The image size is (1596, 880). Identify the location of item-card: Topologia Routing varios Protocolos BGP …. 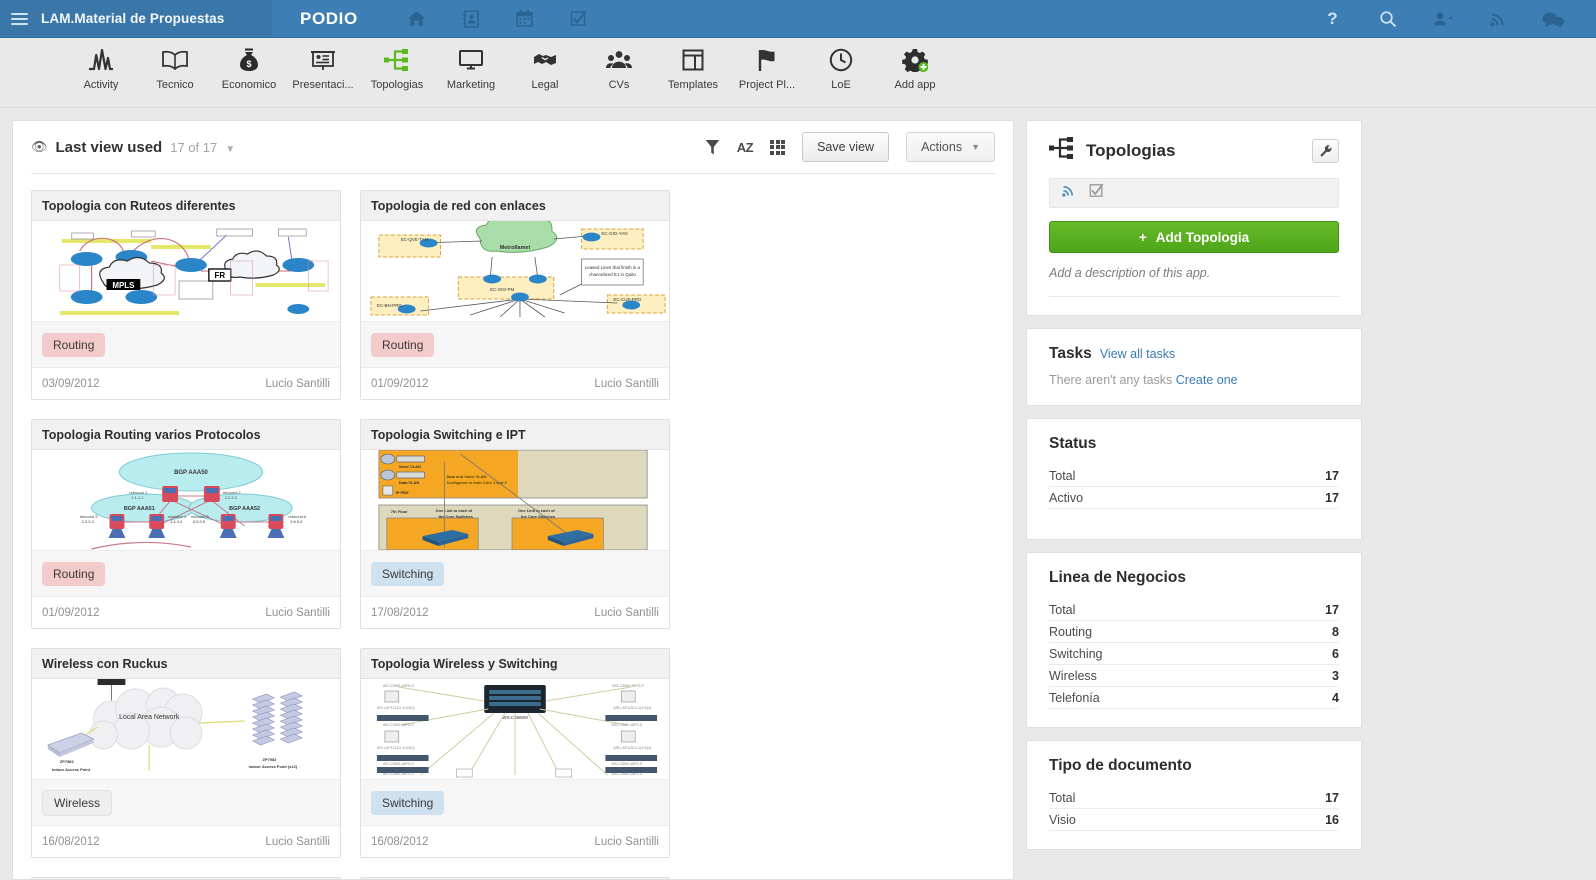
(186, 524).